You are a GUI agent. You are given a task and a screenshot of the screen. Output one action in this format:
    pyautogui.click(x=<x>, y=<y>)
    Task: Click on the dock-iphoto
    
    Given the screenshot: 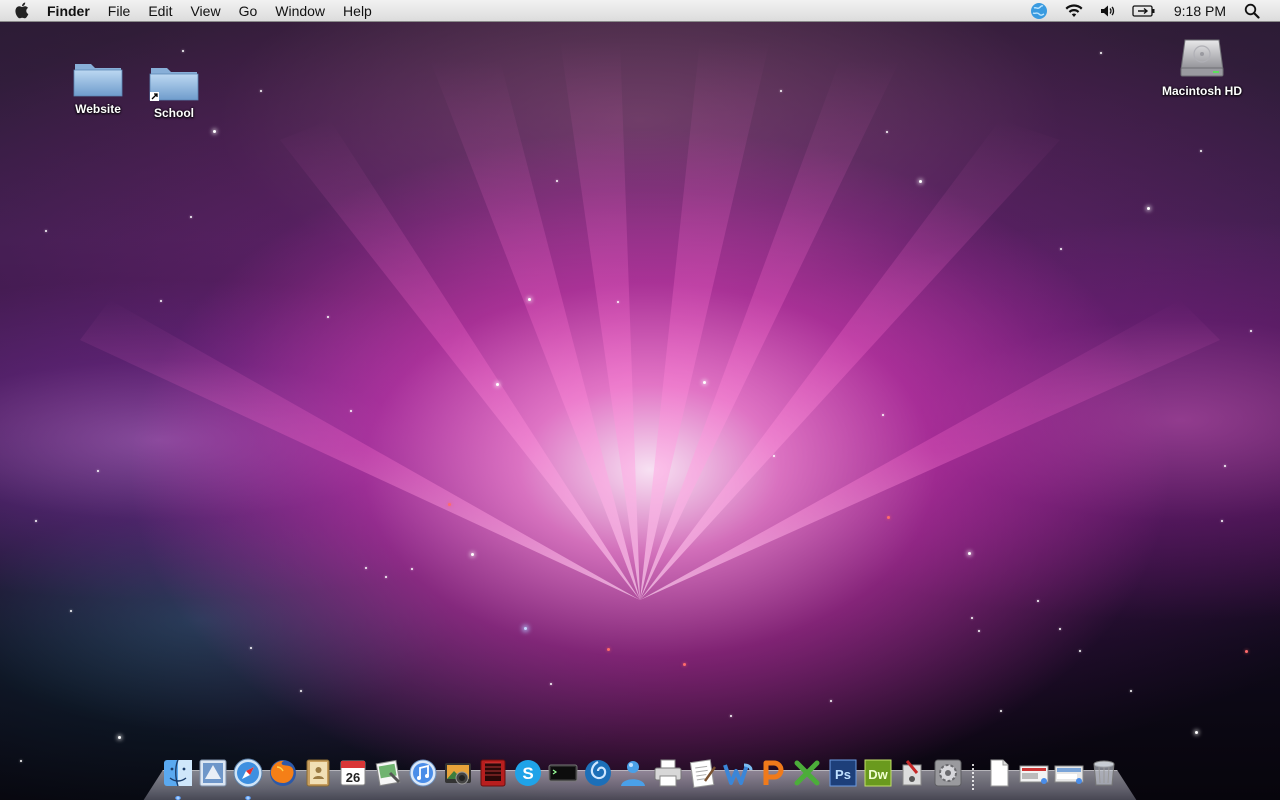 What is the action you would take?
    pyautogui.click(x=458, y=773)
    